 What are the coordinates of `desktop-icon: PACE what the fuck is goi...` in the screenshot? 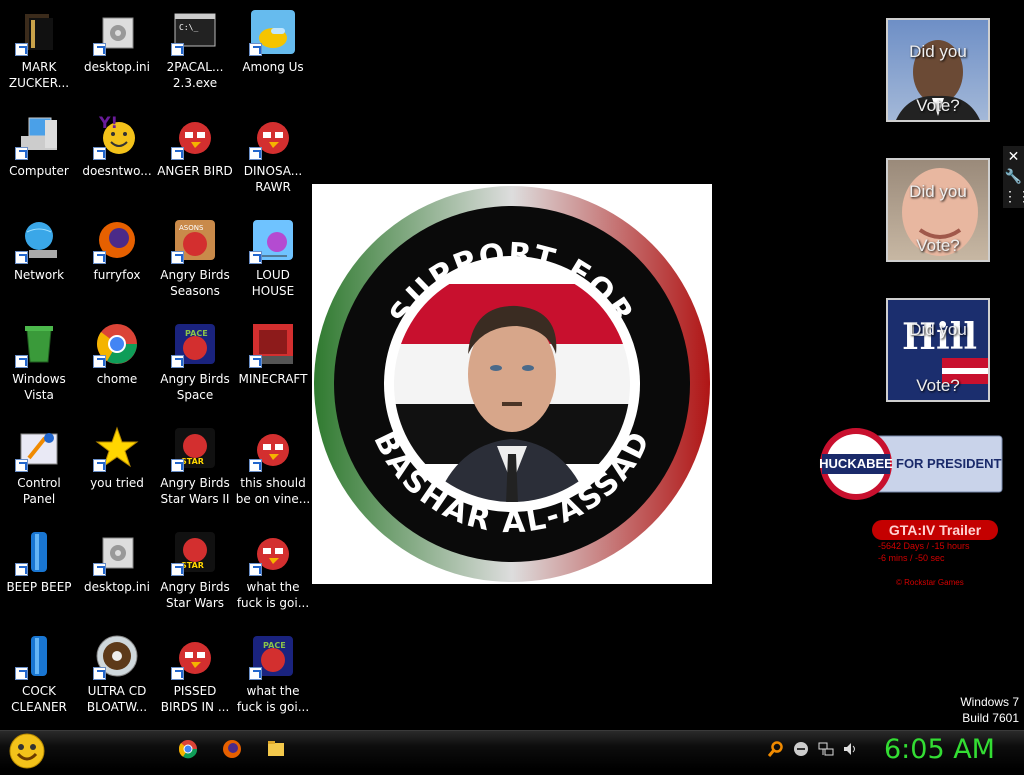 It's located at (273, 674).